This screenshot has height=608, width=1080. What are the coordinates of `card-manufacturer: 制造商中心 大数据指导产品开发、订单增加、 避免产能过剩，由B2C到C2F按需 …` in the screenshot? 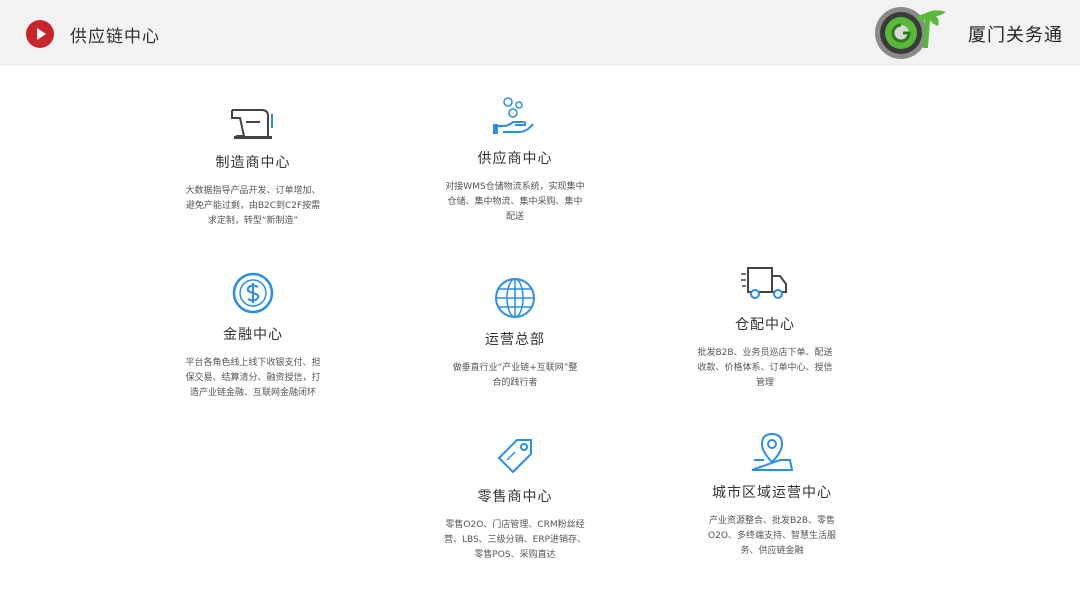 It's located at (253, 164).